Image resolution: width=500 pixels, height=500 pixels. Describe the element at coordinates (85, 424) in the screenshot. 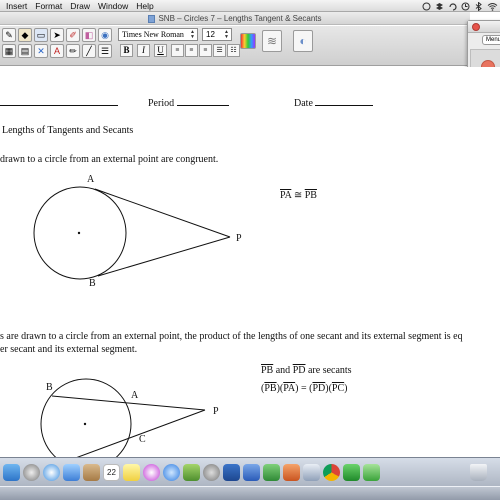

I see `secant-circle-center` at that location.